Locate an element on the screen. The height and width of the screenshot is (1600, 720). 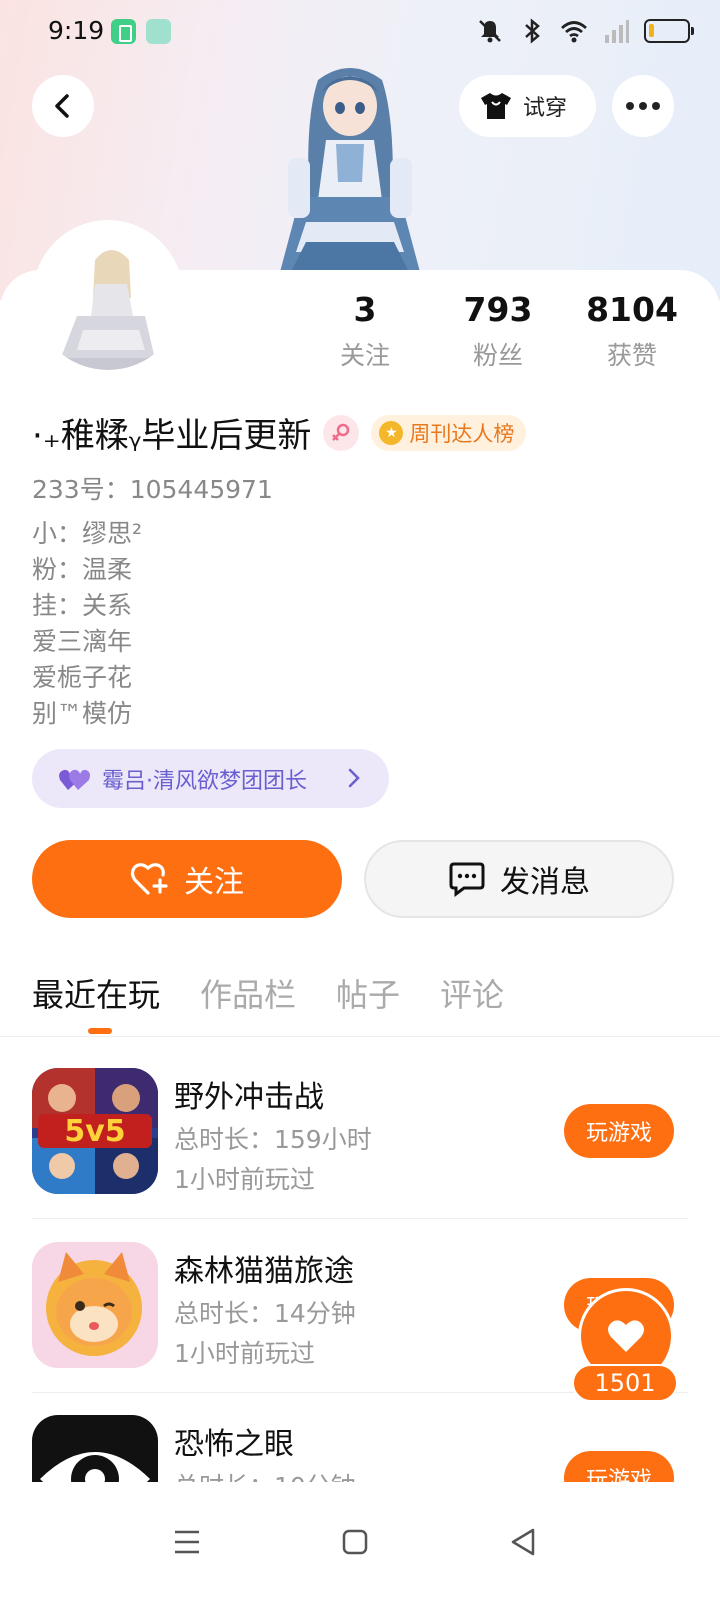
tshirt-icon is located at coordinates (496, 106).